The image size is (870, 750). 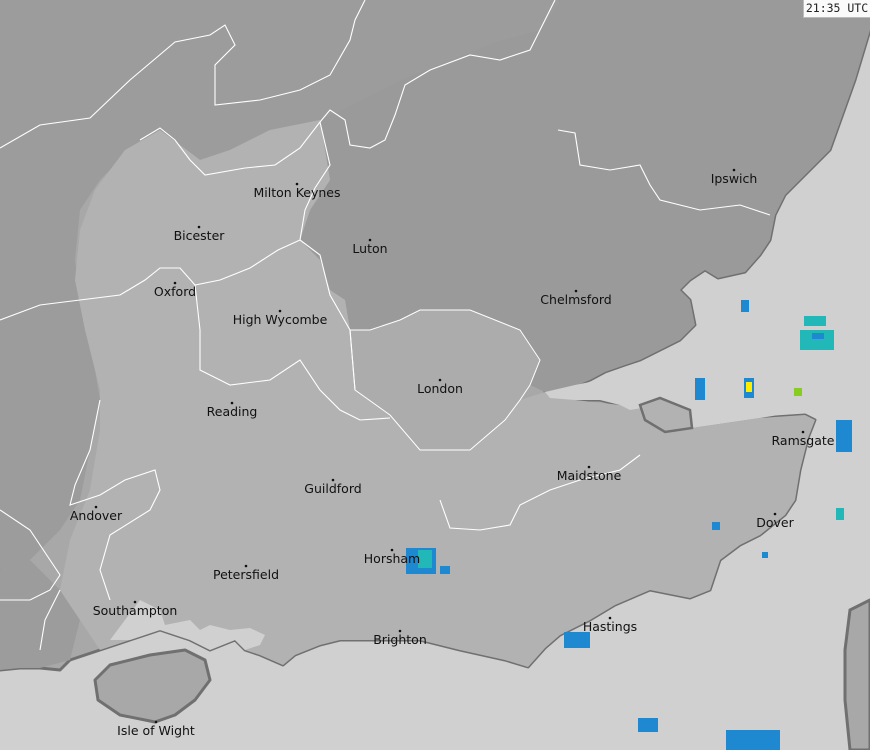 What do you see at coordinates (856, 674) in the screenshot?
I see `land-france` at bounding box center [856, 674].